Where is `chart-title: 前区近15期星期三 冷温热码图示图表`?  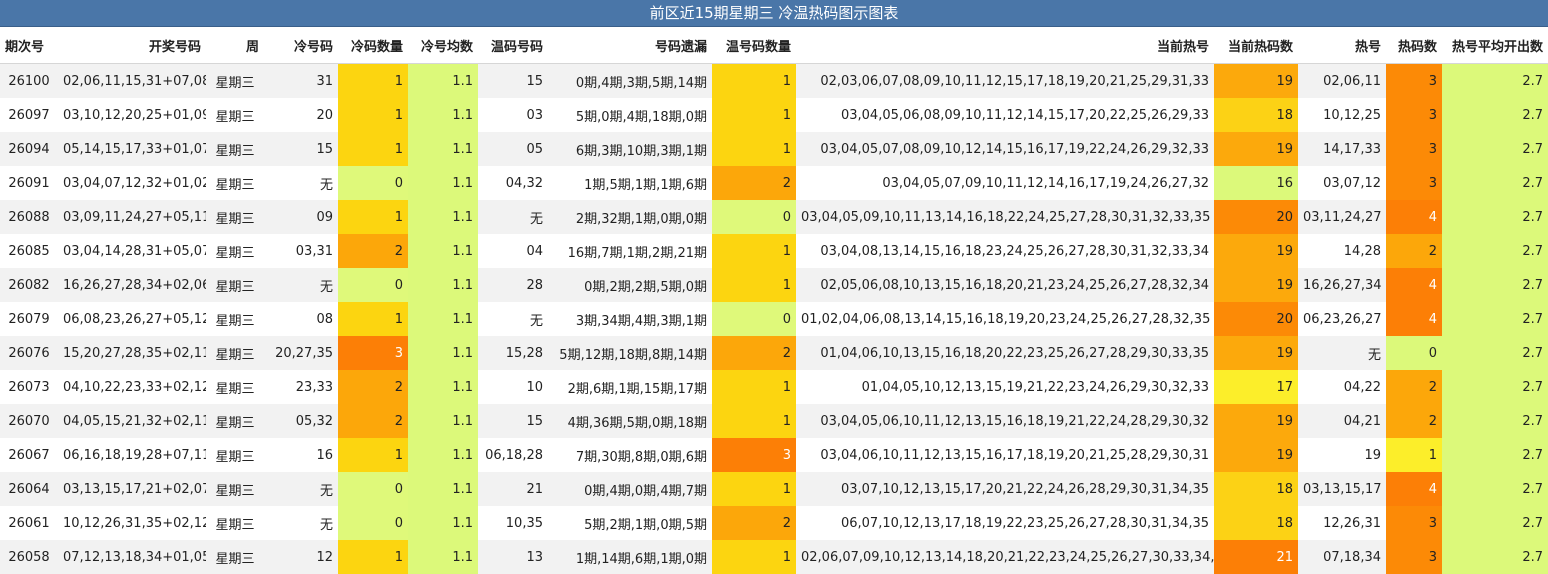 chart-title: 前区近15期星期三 冷温热码图示图表 is located at coordinates (774, 13).